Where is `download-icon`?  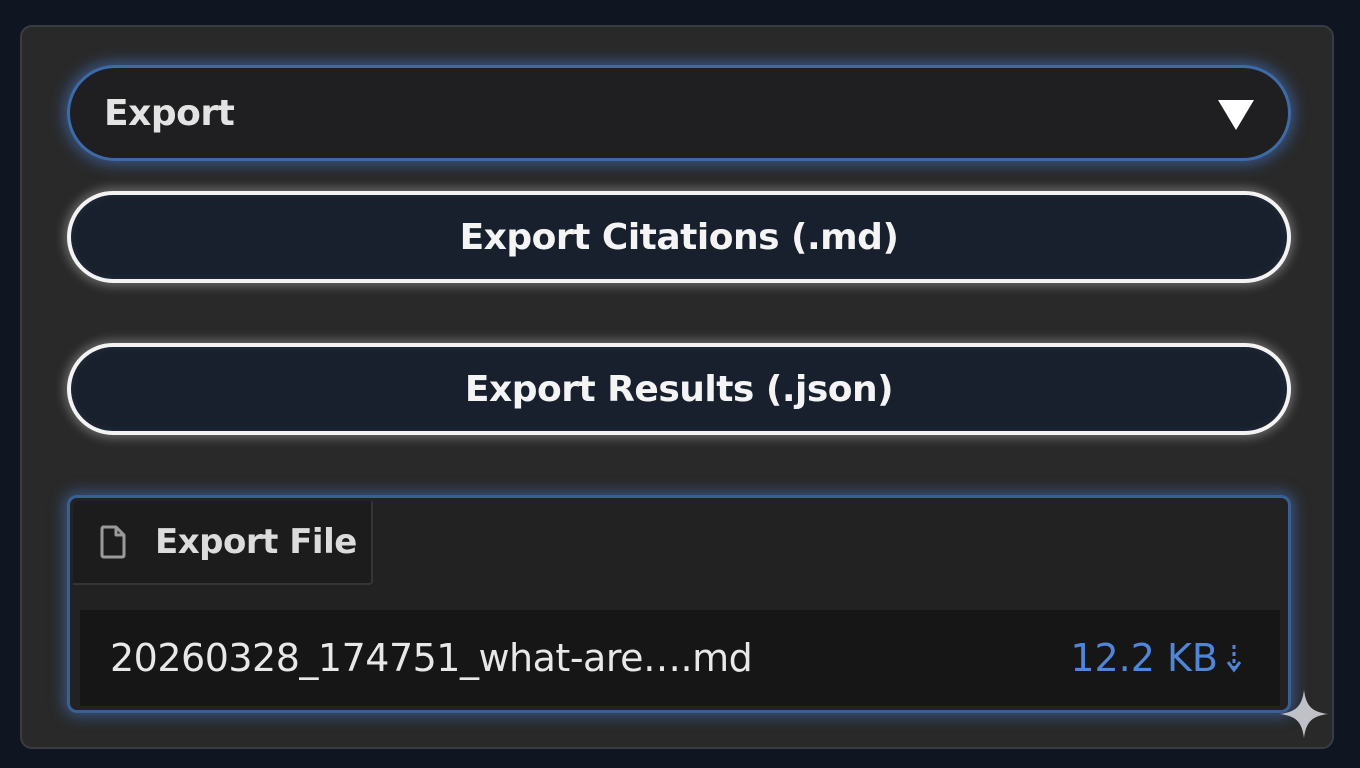 download-icon is located at coordinates (1234, 659).